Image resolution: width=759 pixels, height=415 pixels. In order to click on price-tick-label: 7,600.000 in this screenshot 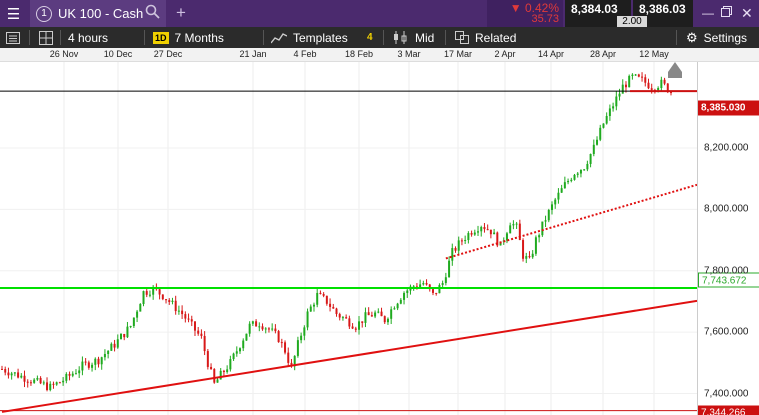, I will do `click(726, 332)`.